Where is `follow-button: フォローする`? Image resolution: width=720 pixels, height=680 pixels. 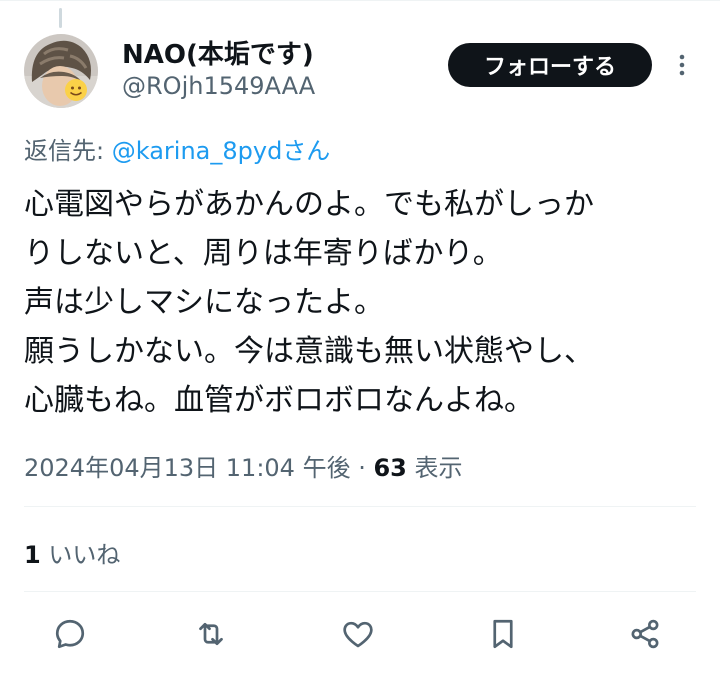 follow-button: フォローする is located at coordinates (550, 65).